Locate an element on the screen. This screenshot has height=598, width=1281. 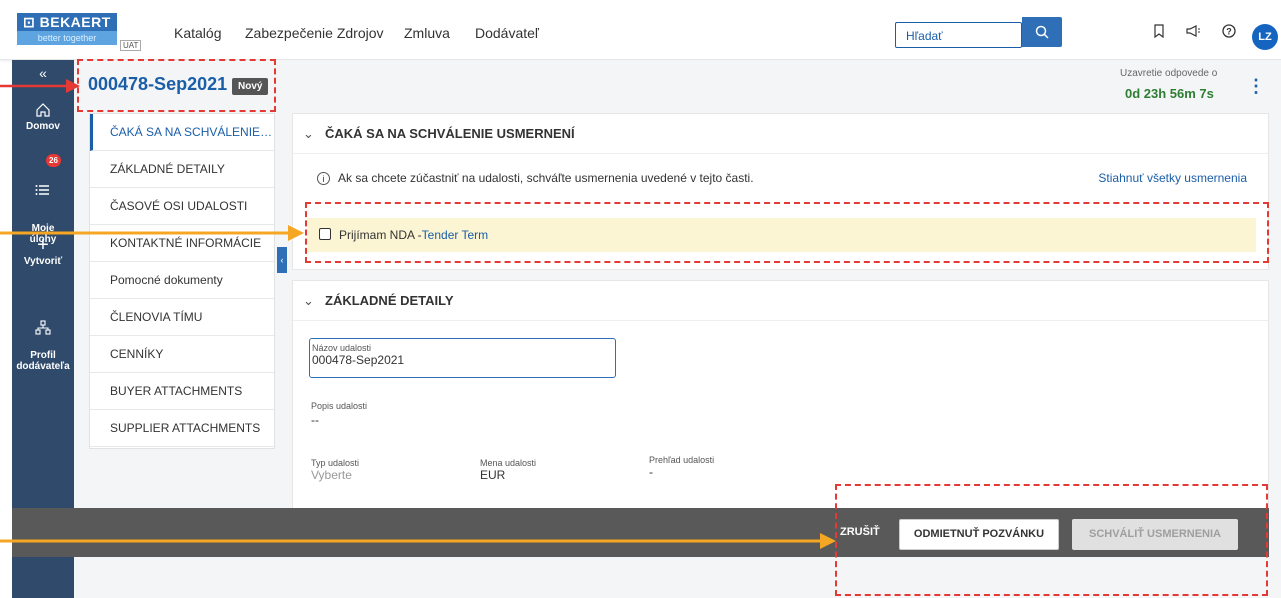
description-value: -- is located at coordinates (315, 420).